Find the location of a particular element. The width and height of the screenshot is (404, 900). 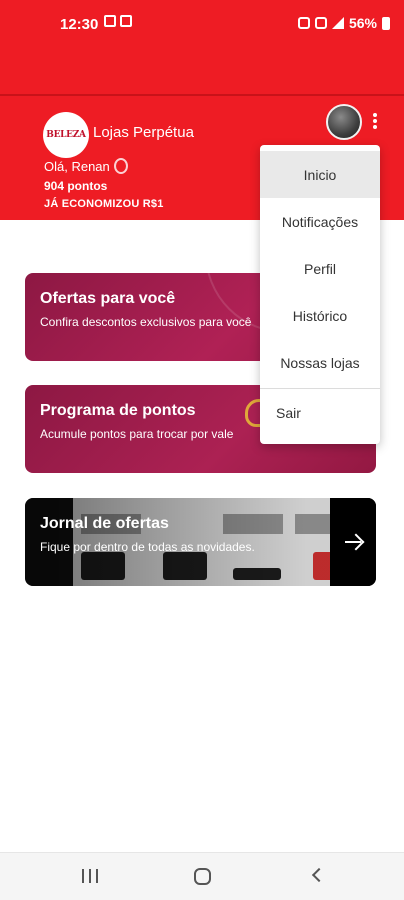

greeting: Olá, Renan is located at coordinates (86, 166).